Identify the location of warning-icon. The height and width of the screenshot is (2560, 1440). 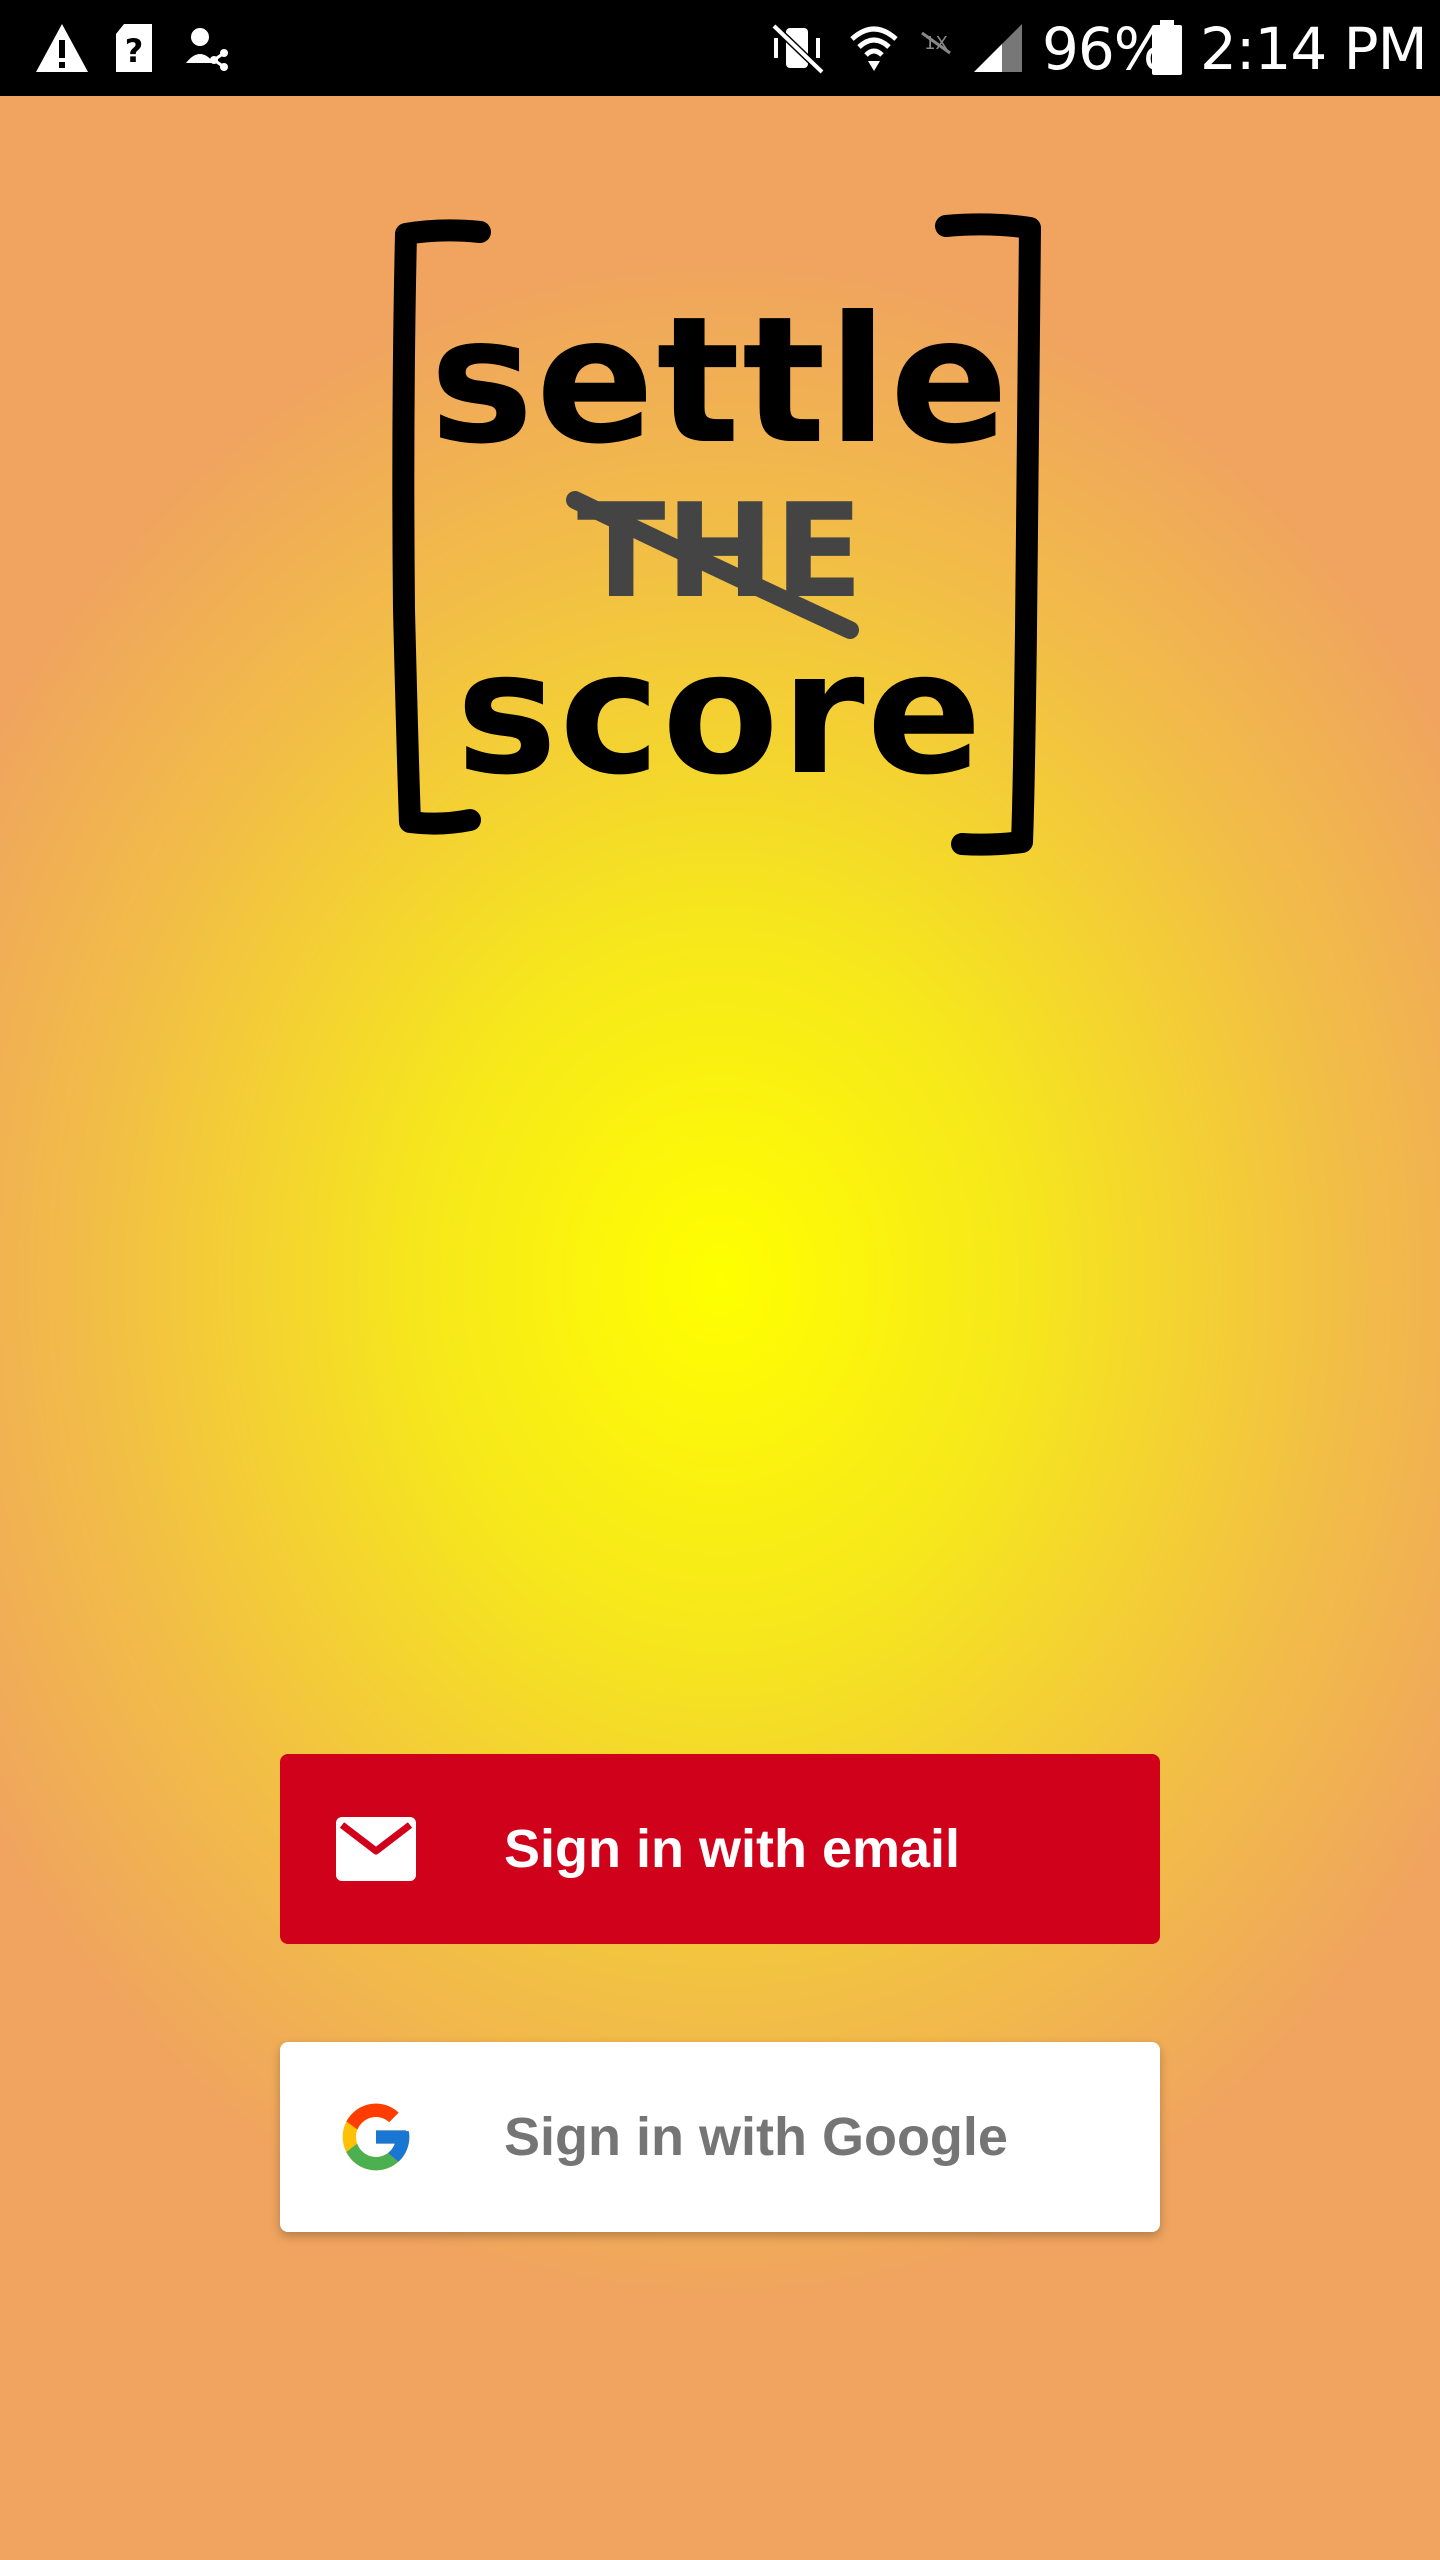
(62, 48).